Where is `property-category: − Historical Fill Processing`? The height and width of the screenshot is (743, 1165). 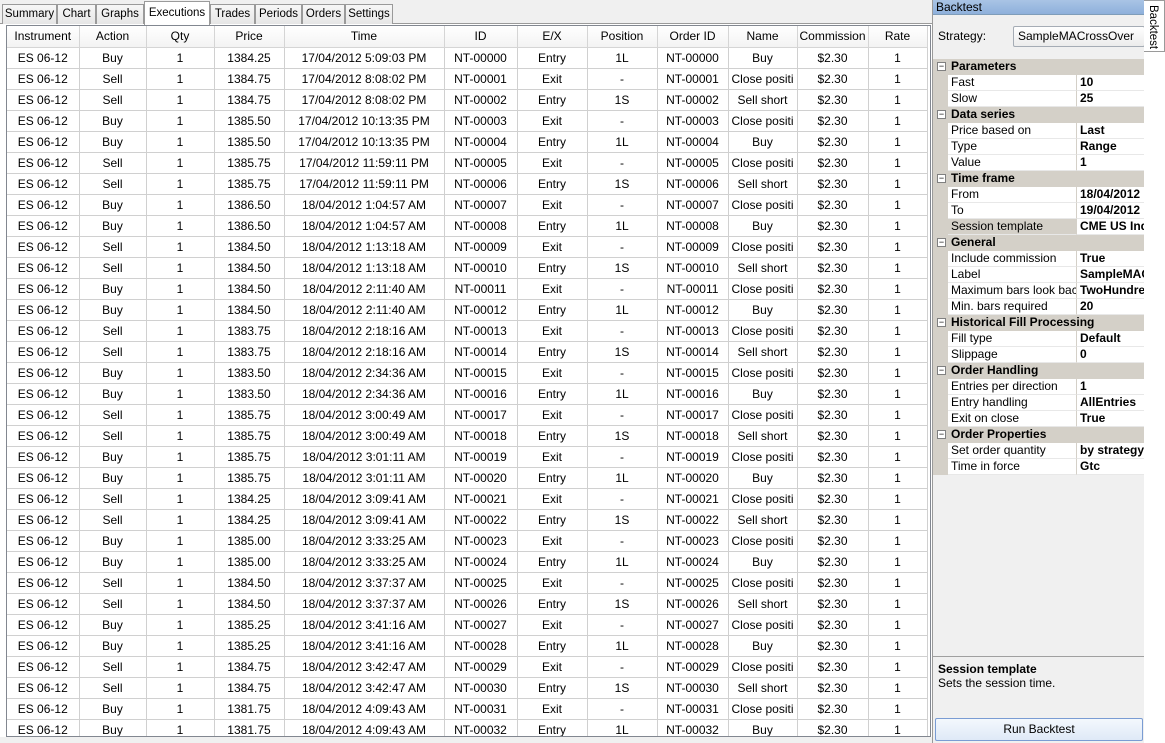
property-category: − Historical Fill Processing is located at coordinates (1038, 323).